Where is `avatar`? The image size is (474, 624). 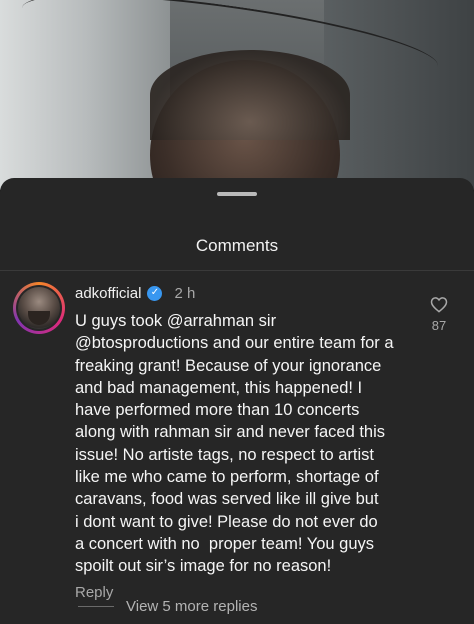
avatar is located at coordinates (39, 308).